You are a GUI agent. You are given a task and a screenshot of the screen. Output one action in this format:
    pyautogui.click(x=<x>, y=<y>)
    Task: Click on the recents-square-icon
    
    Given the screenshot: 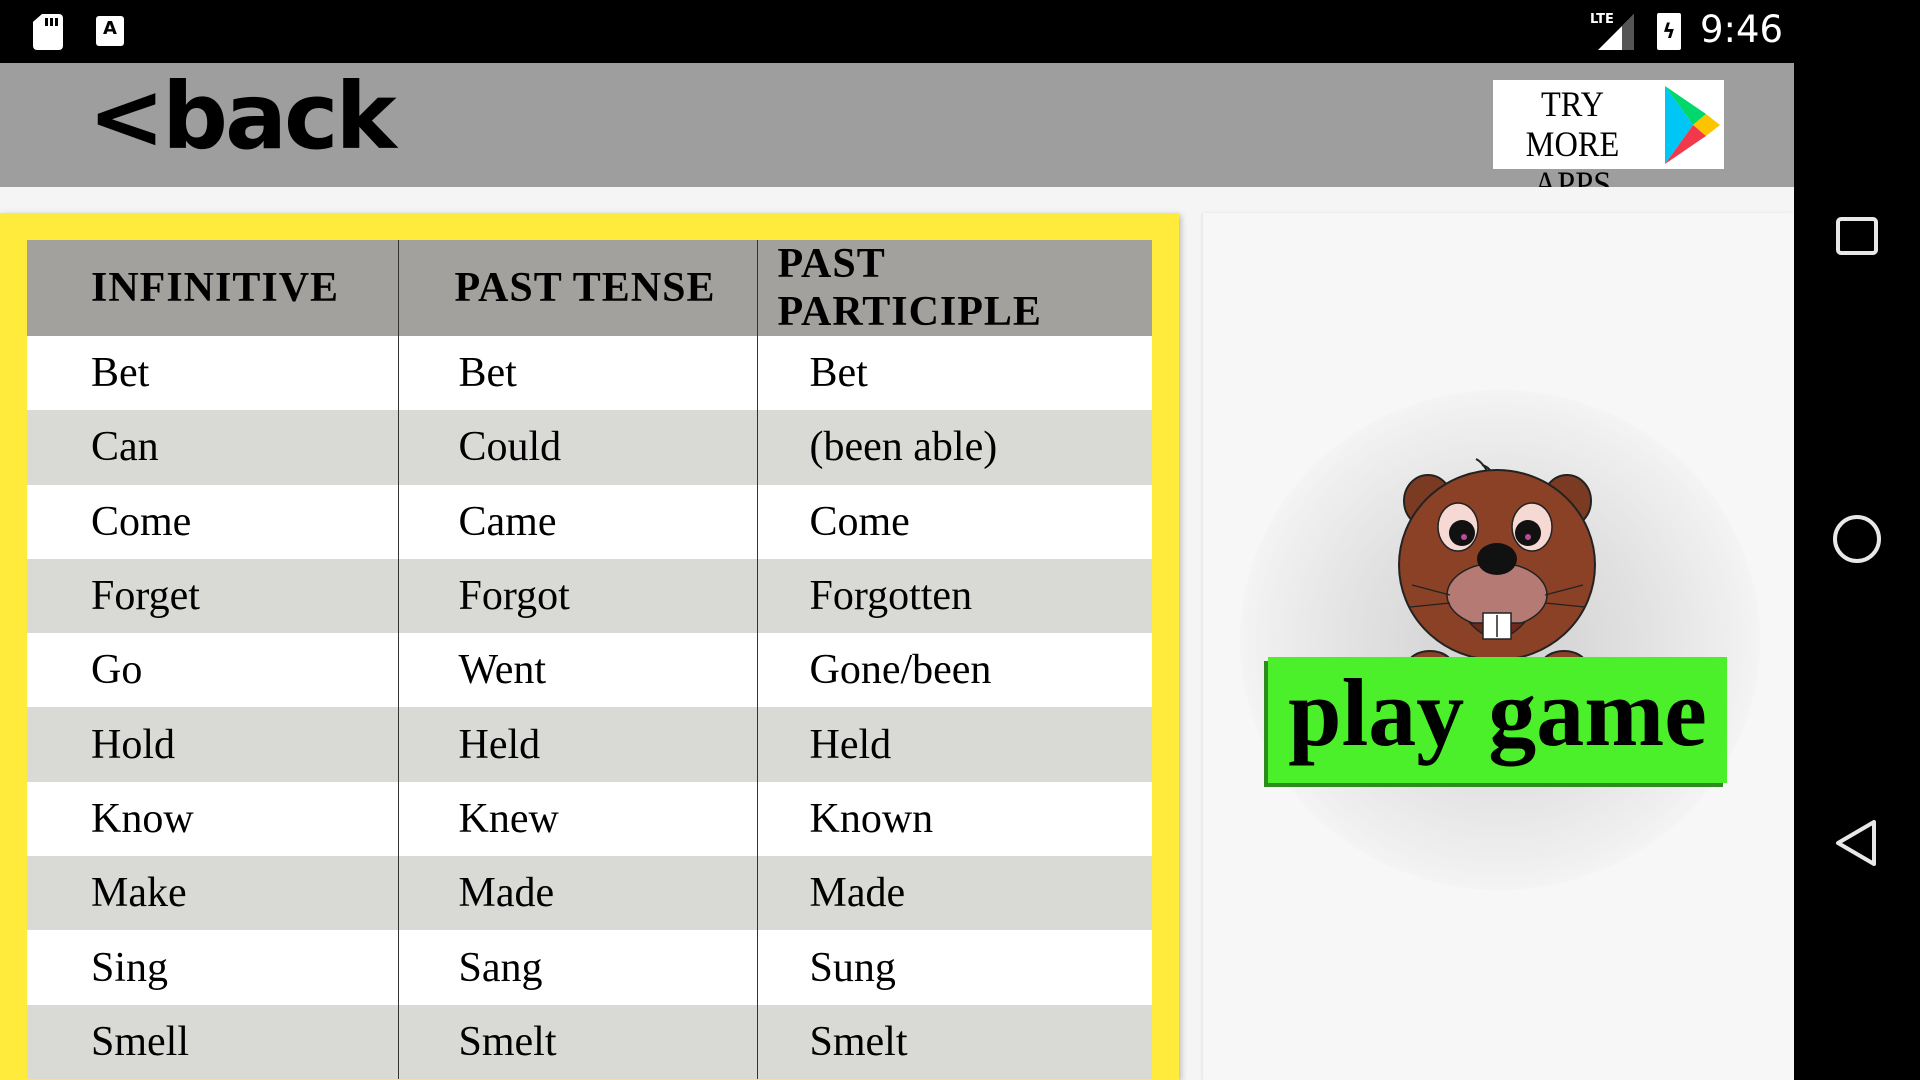 What is the action you would take?
    pyautogui.click(x=1857, y=235)
    